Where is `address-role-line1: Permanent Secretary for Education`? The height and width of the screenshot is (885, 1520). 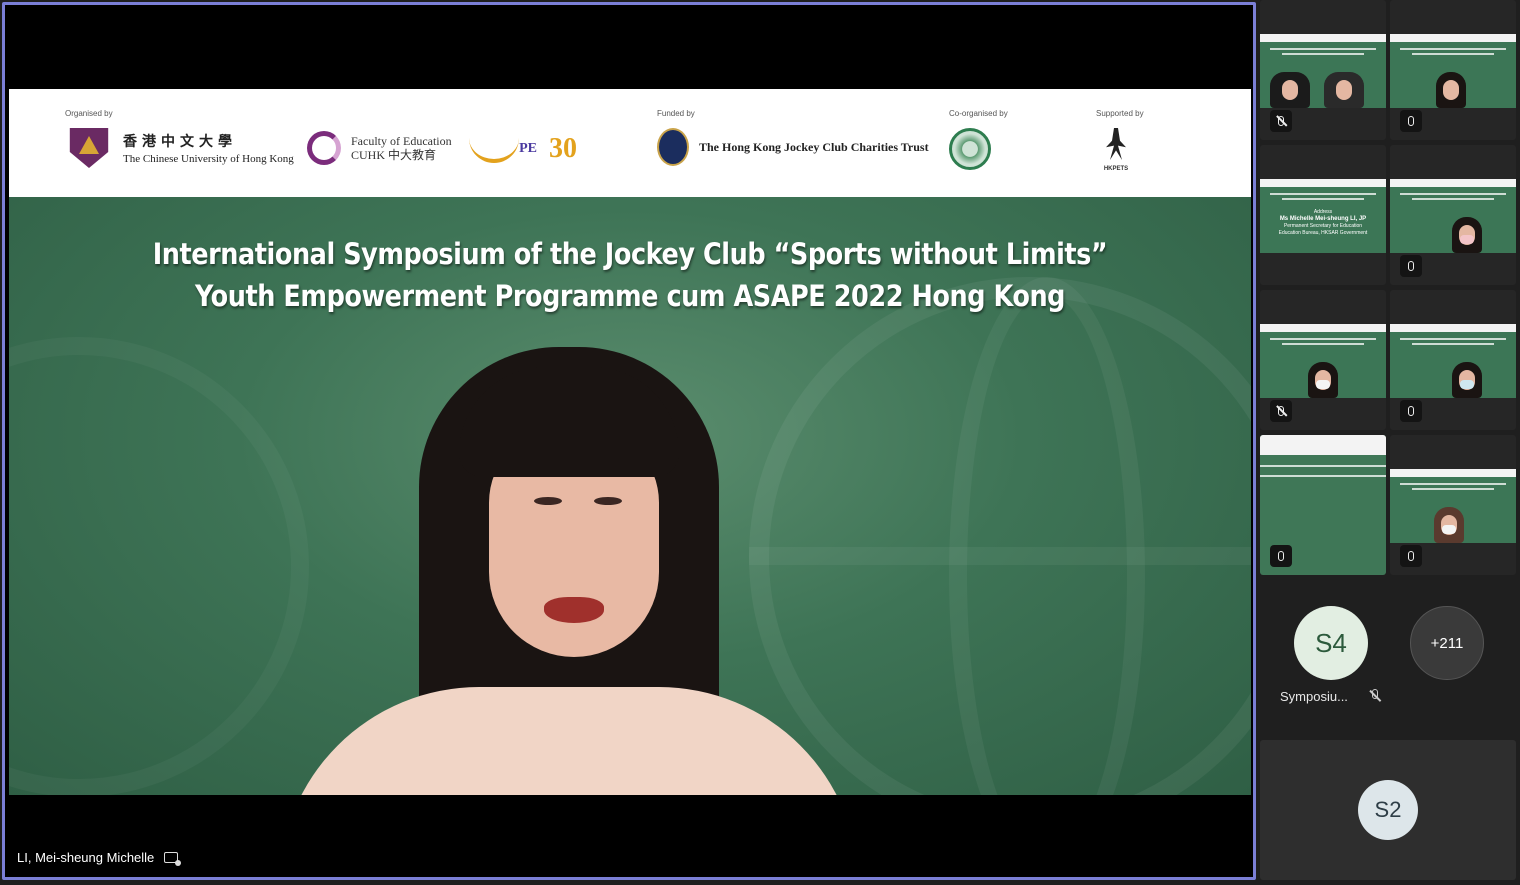
address-role-line1: Permanent Secretary for Education is located at coordinates (1323, 226).